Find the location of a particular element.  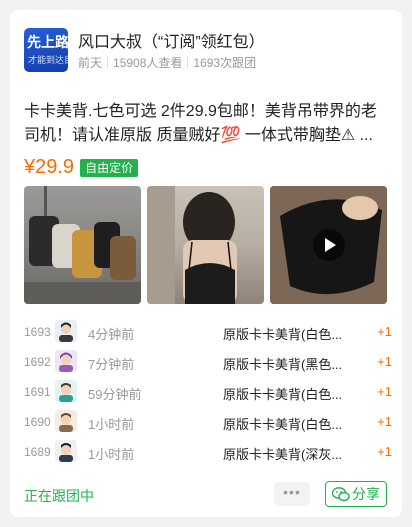

author-name: 风口大叔（“订阅”领红包） is located at coordinates (171, 40).